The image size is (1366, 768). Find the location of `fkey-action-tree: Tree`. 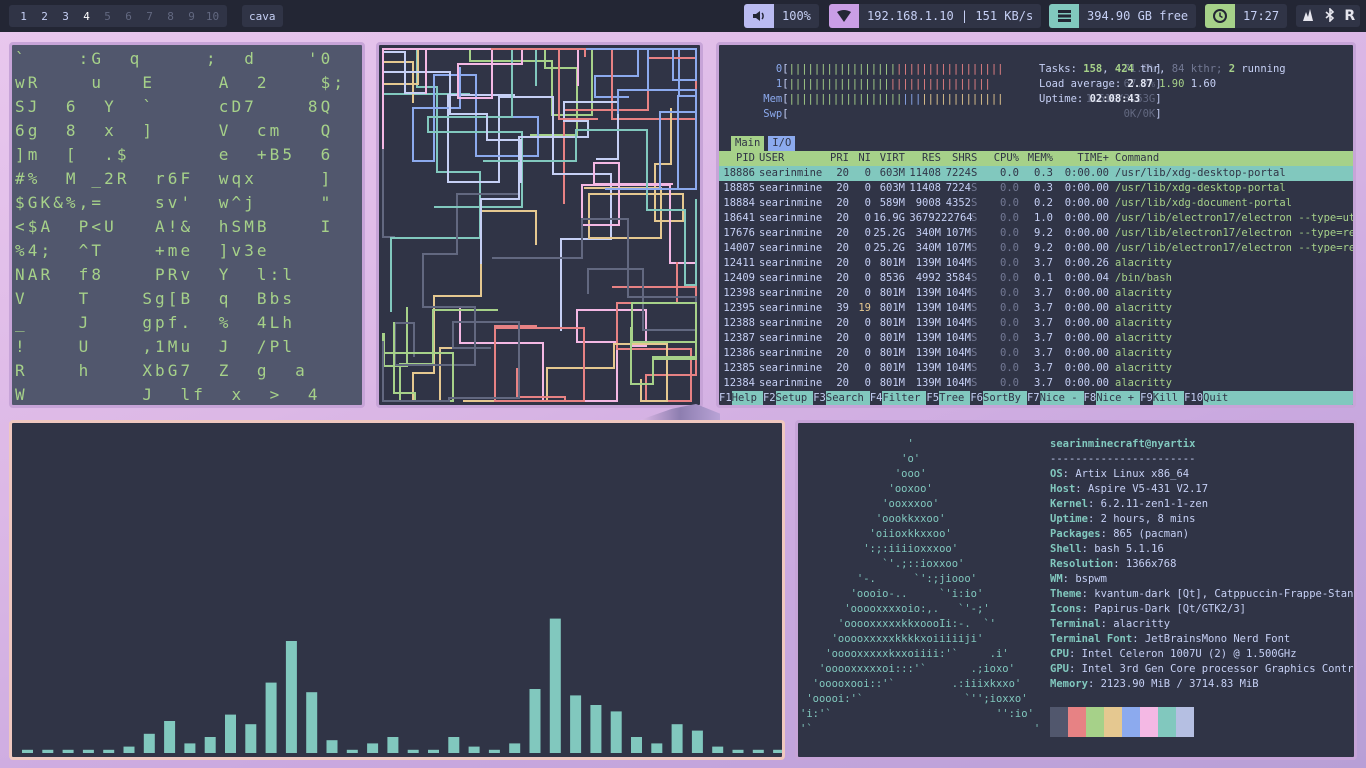

fkey-action-tree: Tree is located at coordinates (955, 398).